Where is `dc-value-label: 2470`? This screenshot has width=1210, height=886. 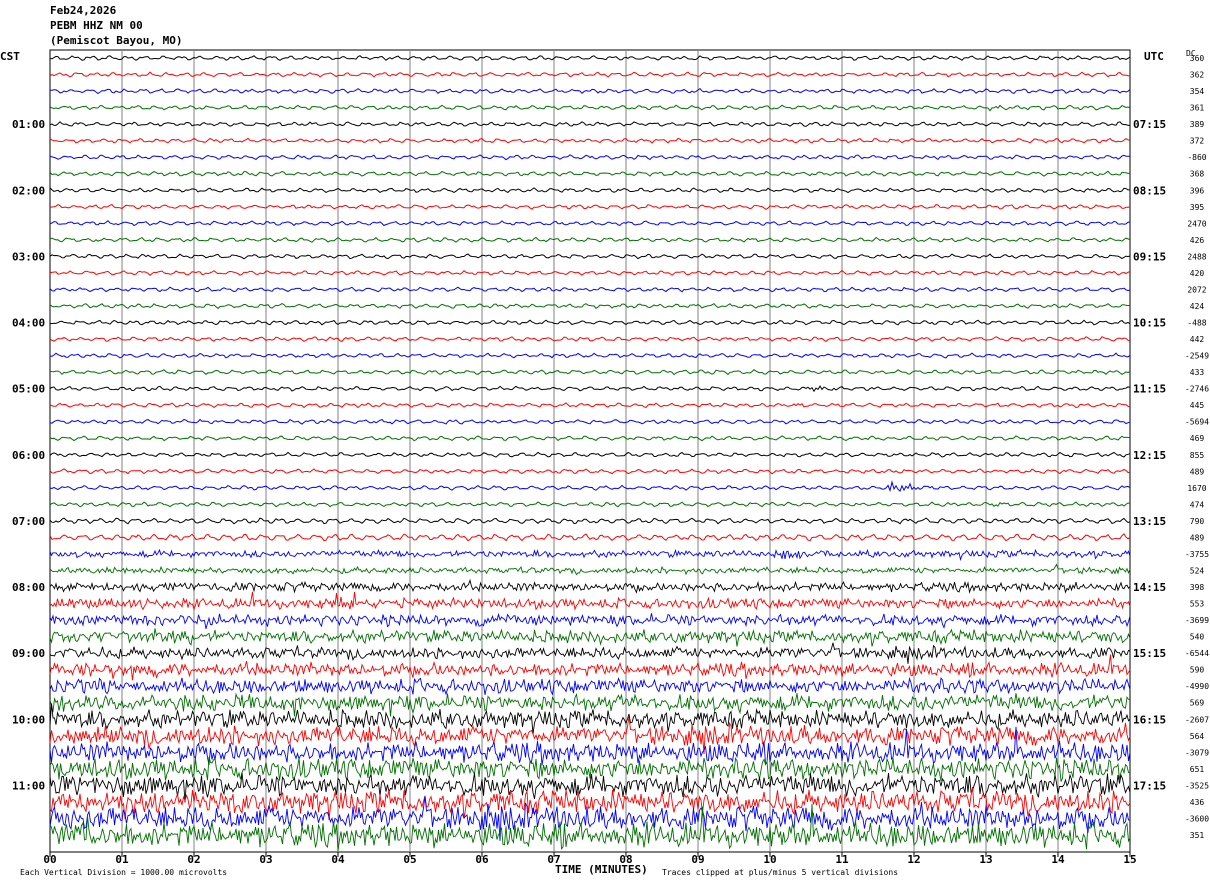
dc-value-label: 2470 is located at coordinates (1196, 223).